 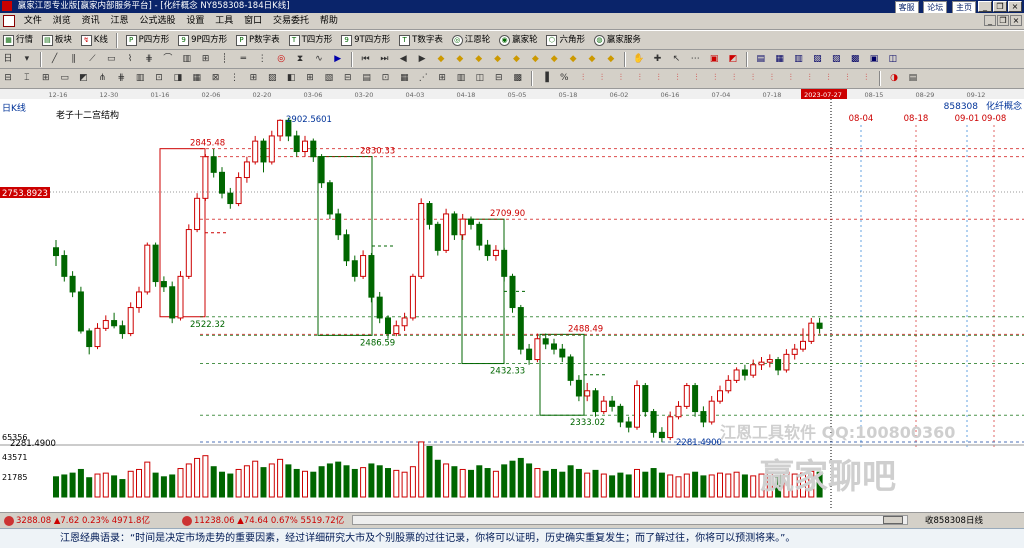 What do you see at coordinates (366, 59) in the screenshot?
I see `first-icon: ⏮` at bounding box center [366, 59].